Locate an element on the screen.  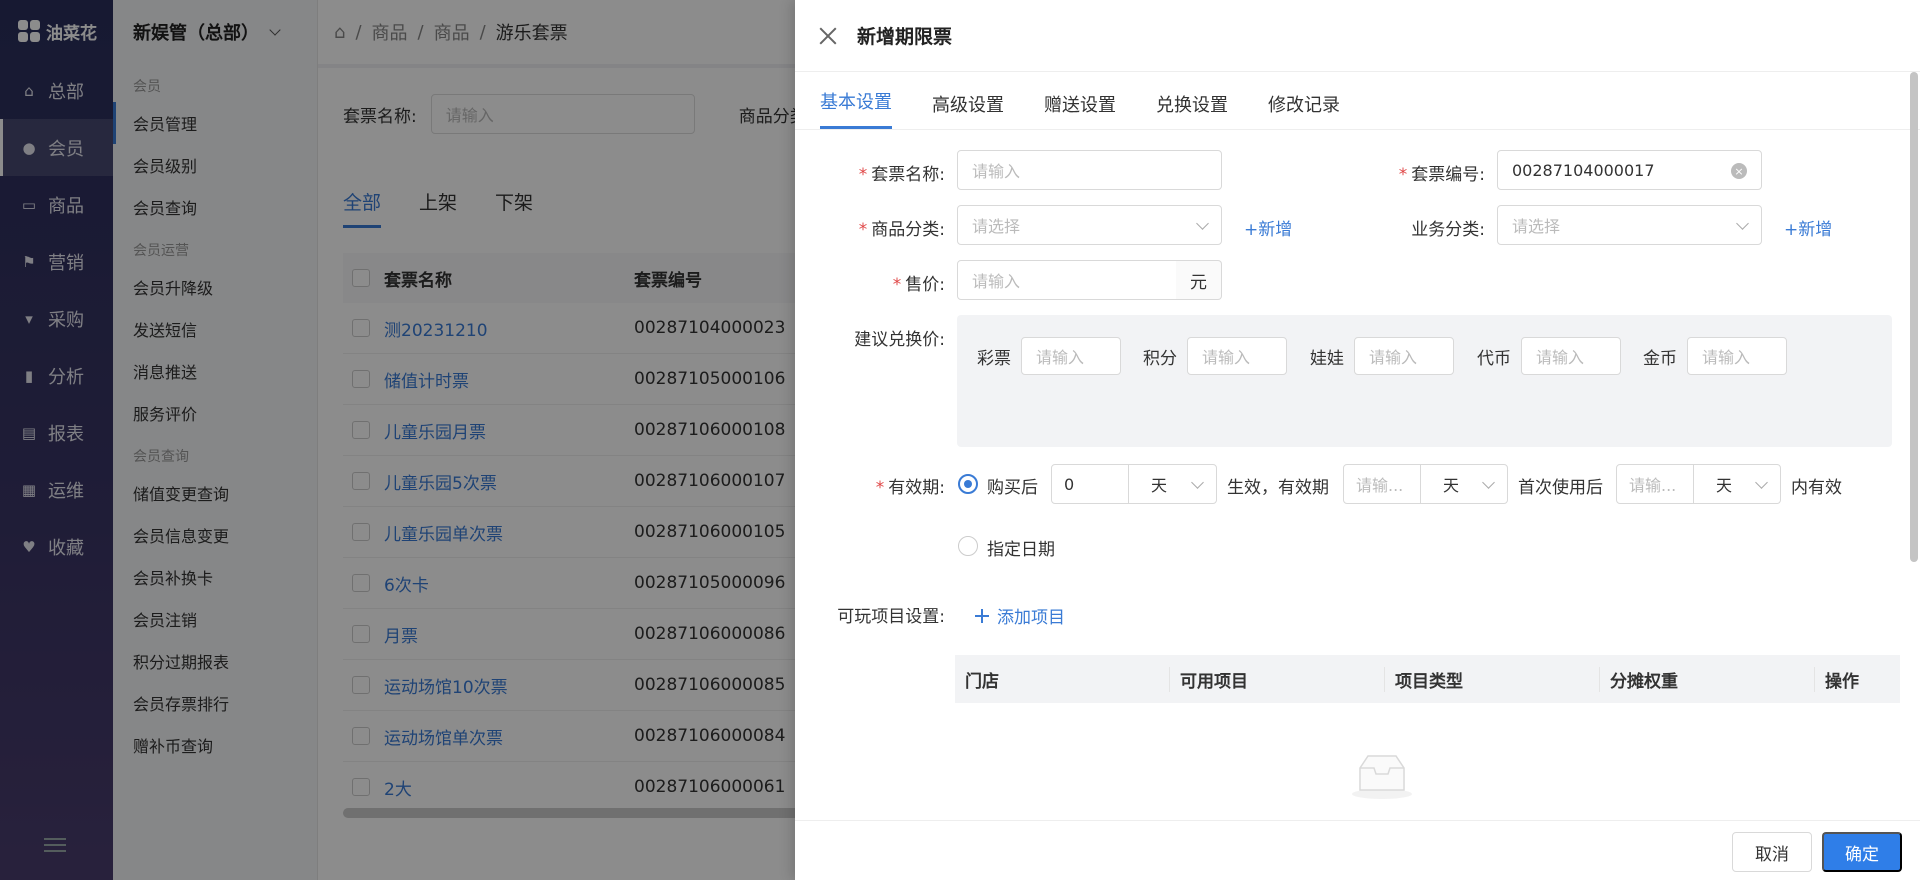
category-label: 商品分类: is located at coordinates (892, 227).